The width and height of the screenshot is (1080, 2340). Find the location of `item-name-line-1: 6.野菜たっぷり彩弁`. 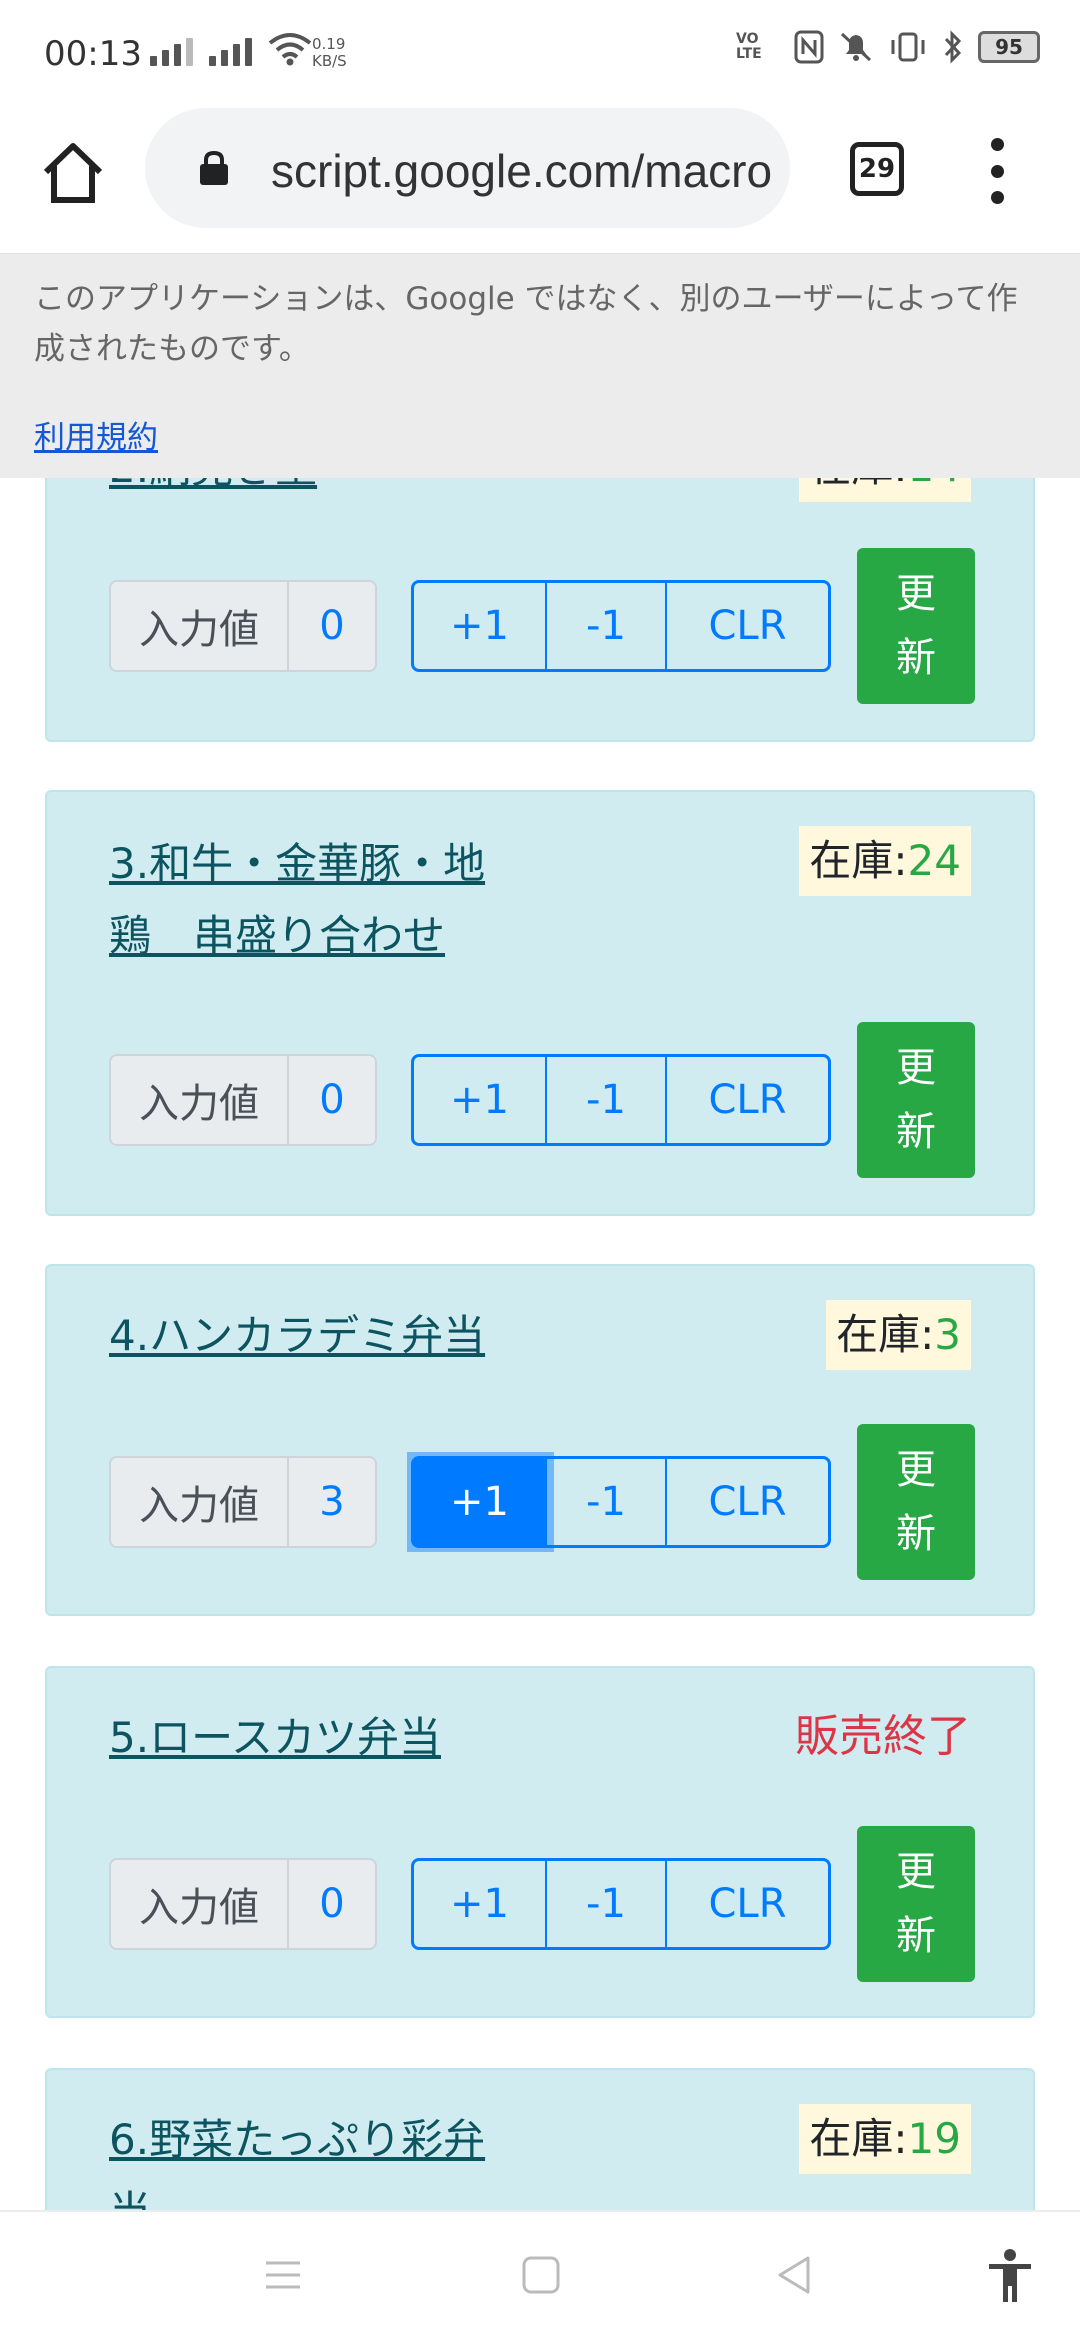

item-name-line-1: 6.野菜たっぷり彩弁 is located at coordinates (297, 2139).